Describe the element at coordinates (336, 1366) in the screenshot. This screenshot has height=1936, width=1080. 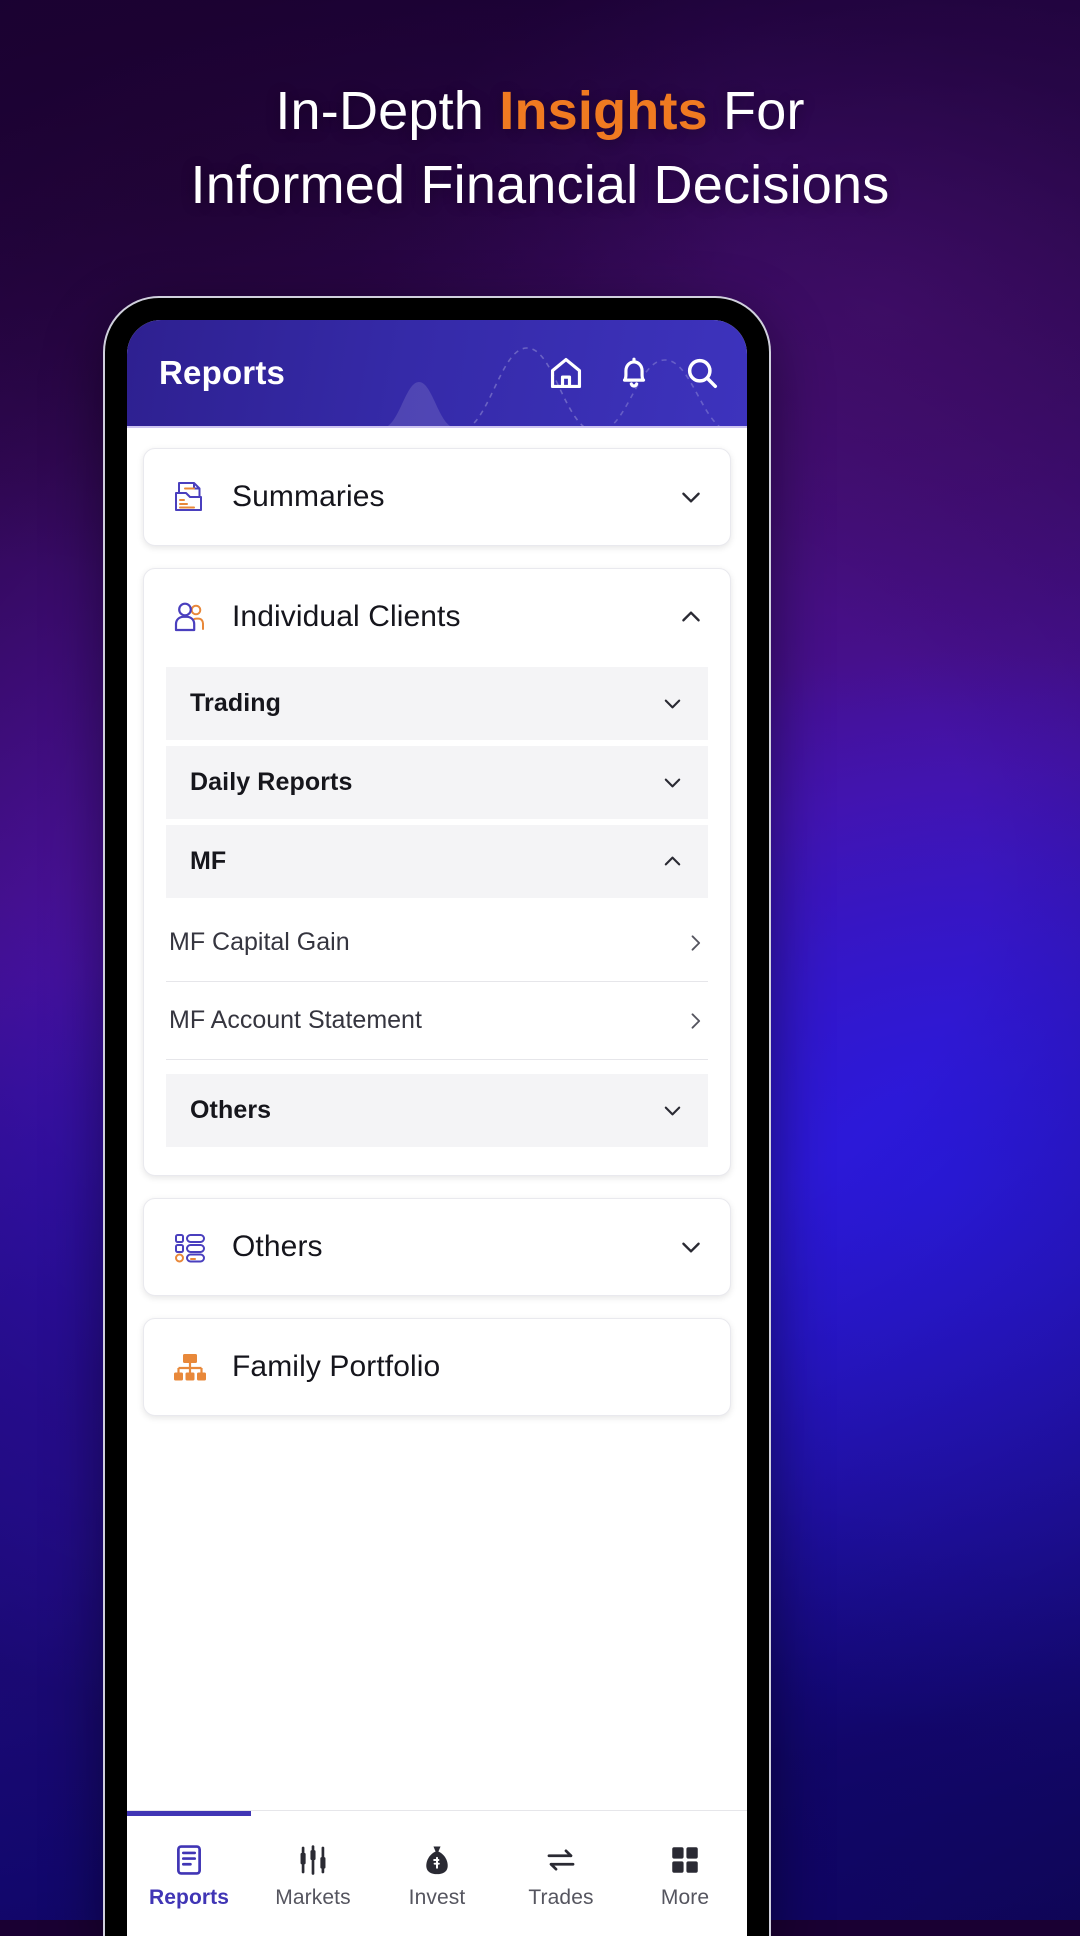
I see `section-label-family-portfolio: Family Portfolio` at that location.